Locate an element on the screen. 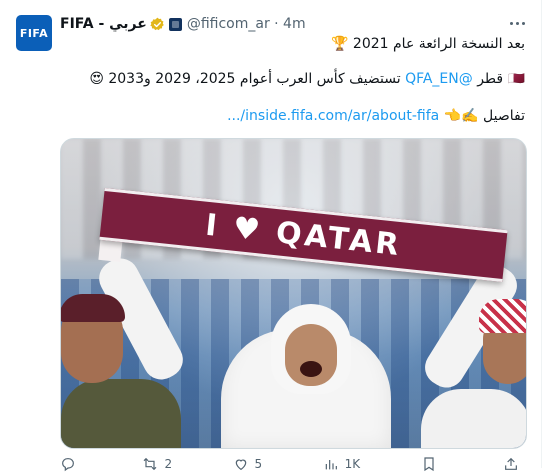 This screenshot has height=473, width=552. like-count: 5 is located at coordinates (258, 464).